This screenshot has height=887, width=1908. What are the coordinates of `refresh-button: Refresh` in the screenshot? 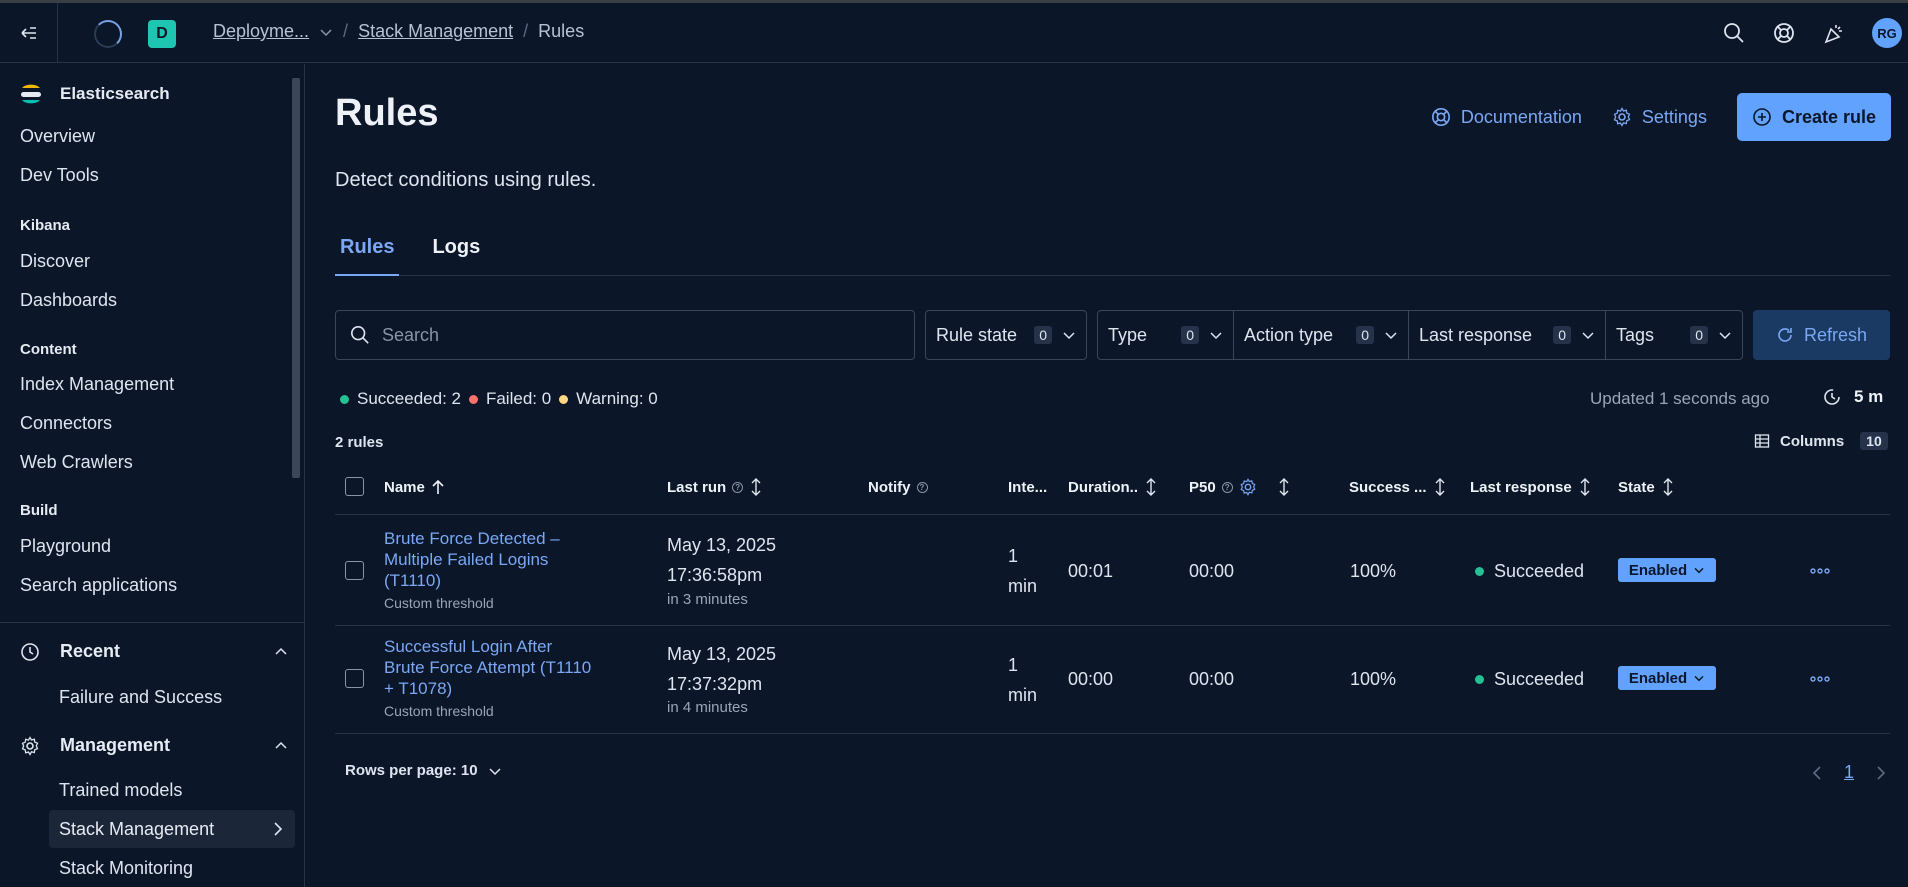 It's located at (1821, 335).